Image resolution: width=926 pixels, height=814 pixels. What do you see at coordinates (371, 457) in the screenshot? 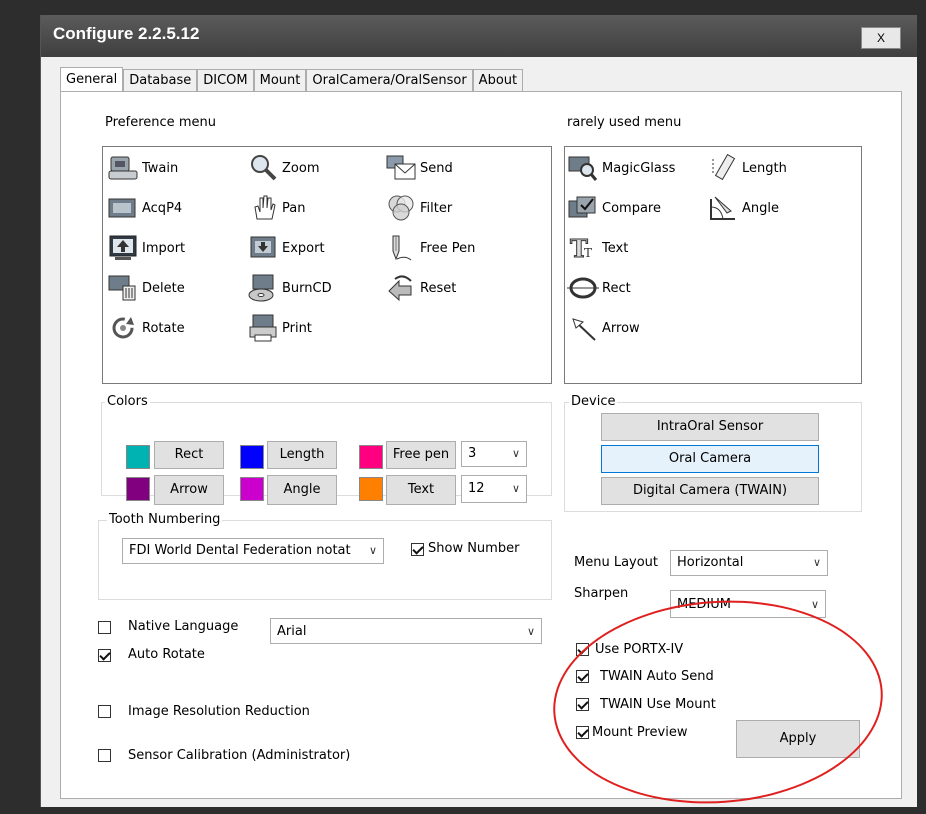
I see `free-pen-color-swatch` at bounding box center [371, 457].